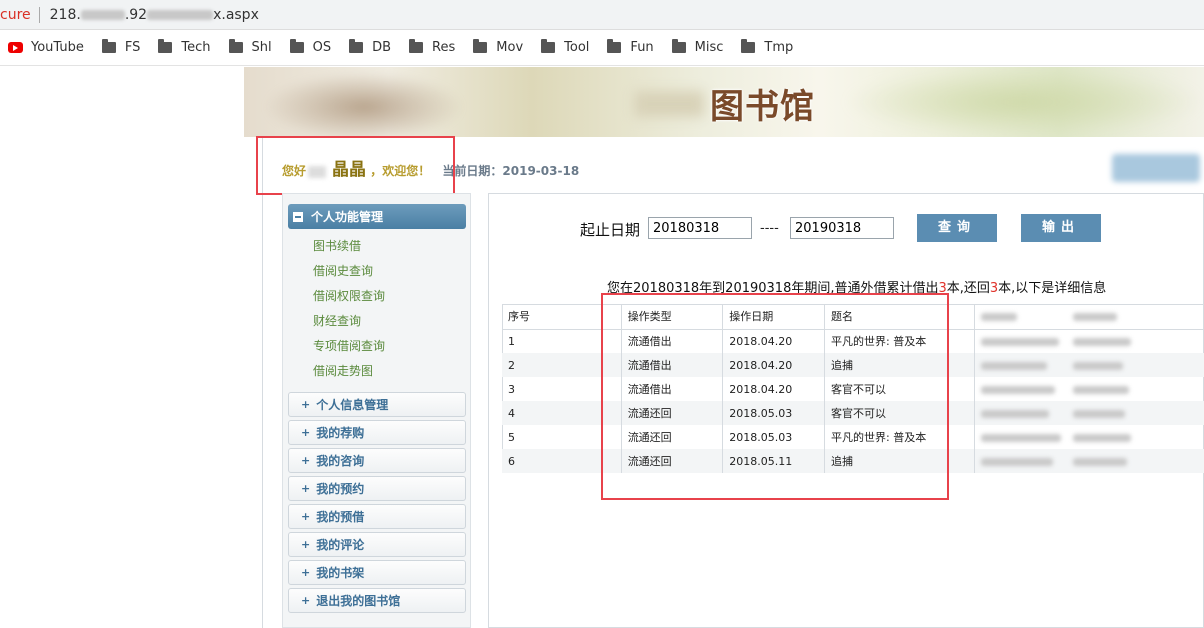 This screenshot has width=1204, height=628. Describe the element at coordinates (340, 573) in the screenshot. I see `section-label: 我的书架` at that location.